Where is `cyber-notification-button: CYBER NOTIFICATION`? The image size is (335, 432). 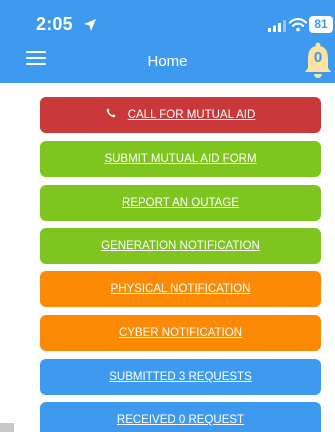 cyber-notification-button: CYBER NOTIFICATION is located at coordinates (180, 333).